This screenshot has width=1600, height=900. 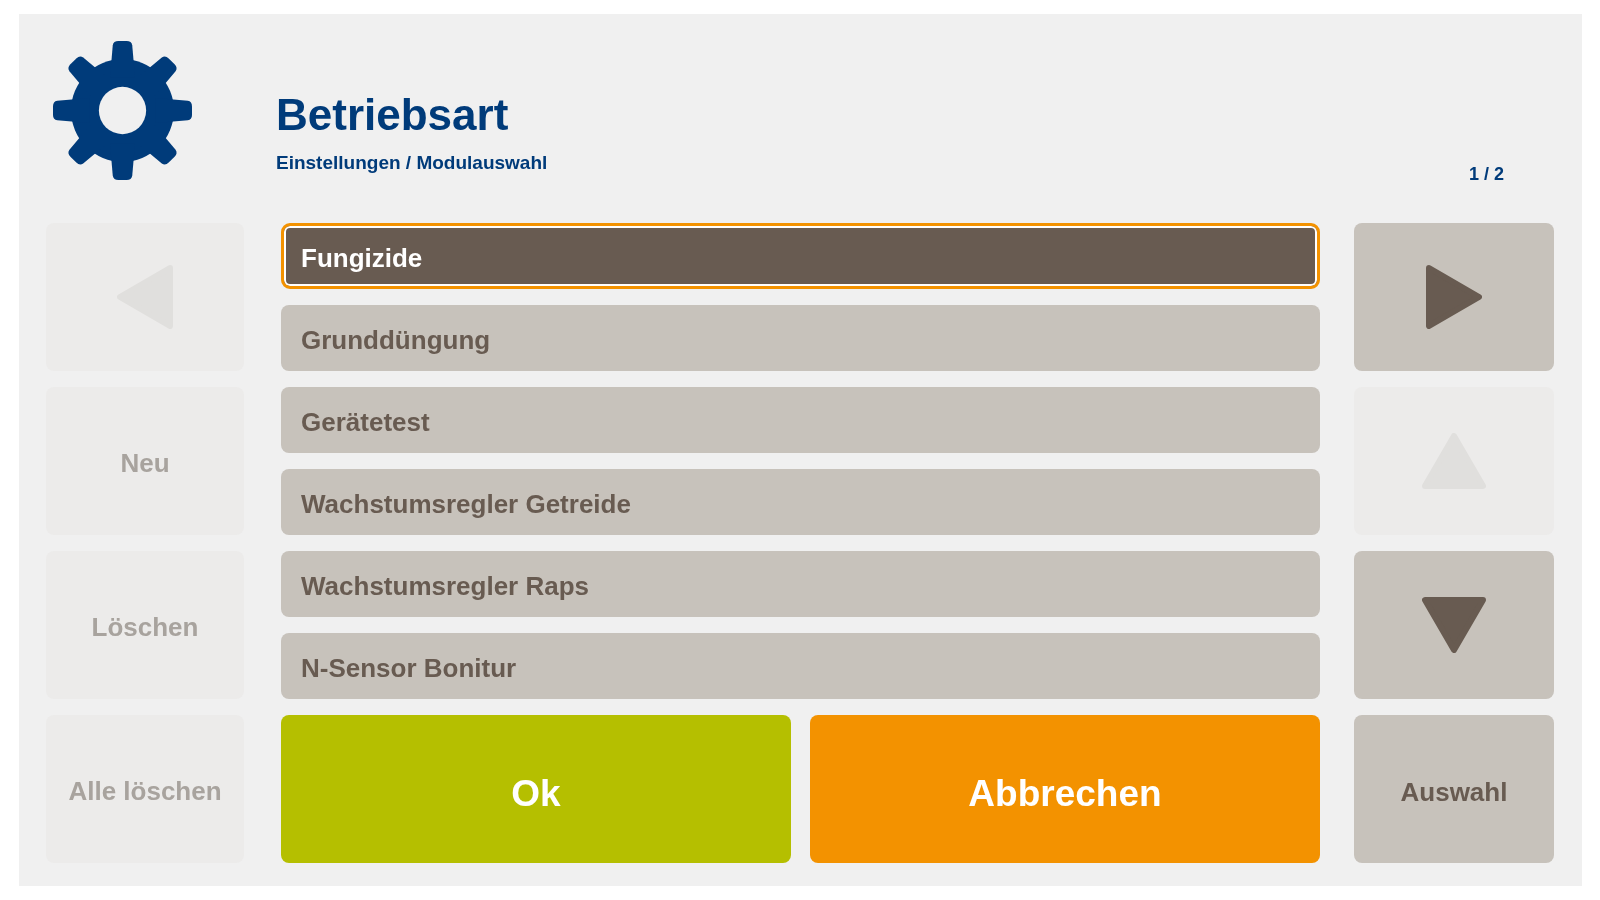 I want to click on ok-button: Ok, so click(x=536, y=789).